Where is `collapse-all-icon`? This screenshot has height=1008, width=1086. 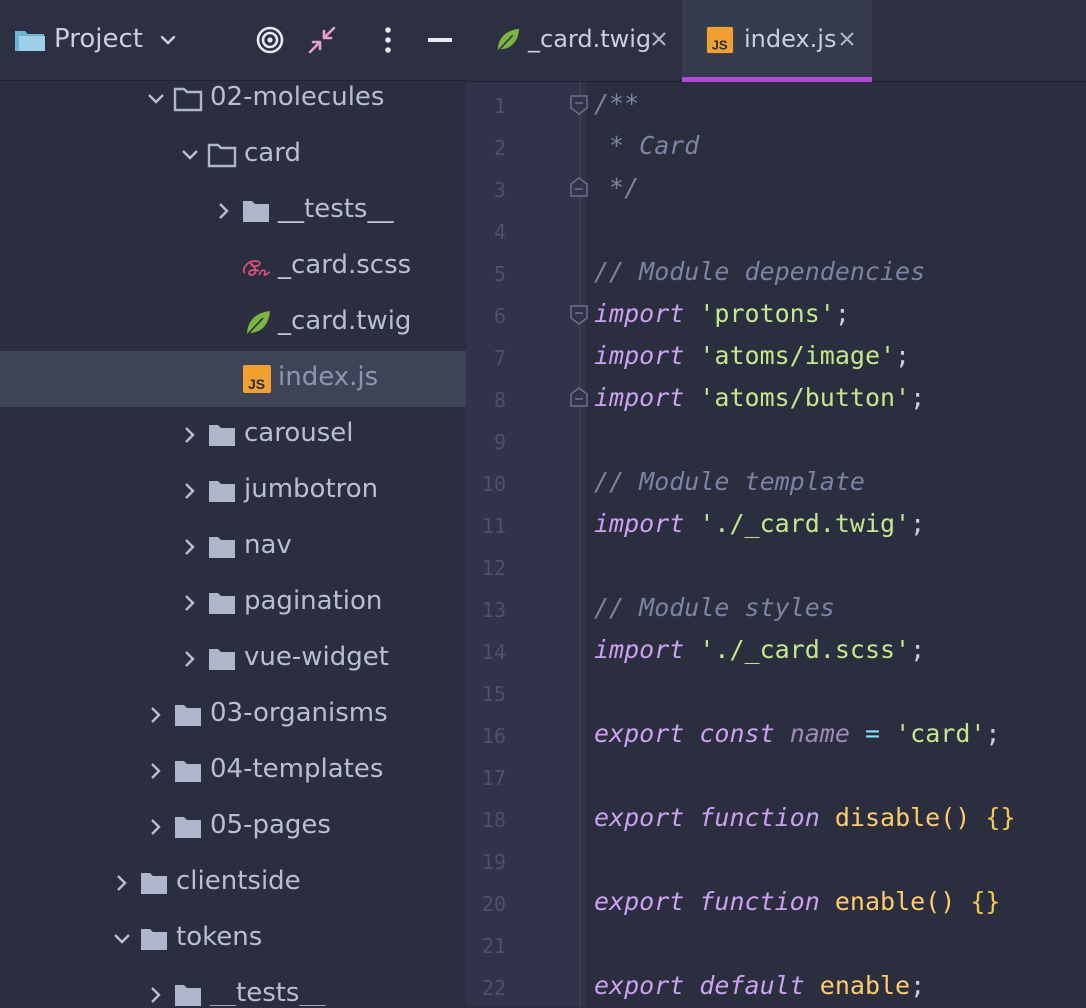
collapse-all-icon is located at coordinates (322, 40).